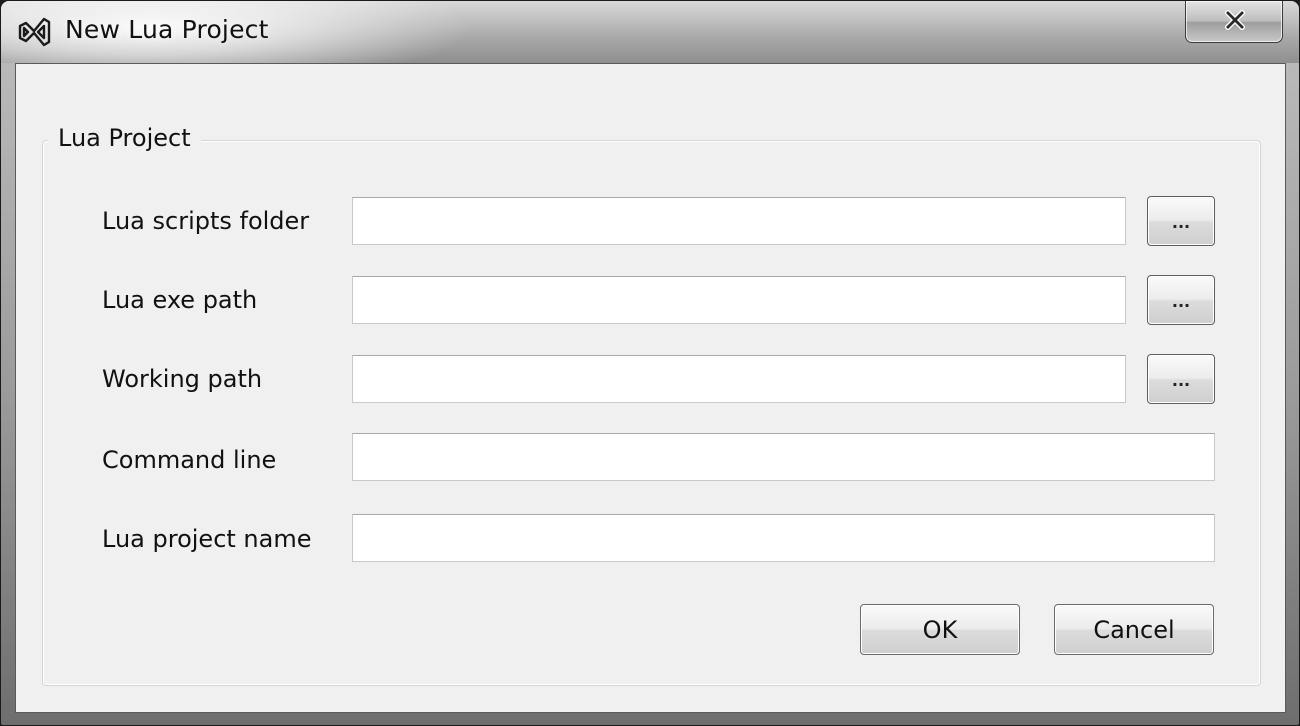 This screenshot has height=726, width=1300. Describe the element at coordinates (783, 538) in the screenshot. I see `lua-project-name-input` at that location.